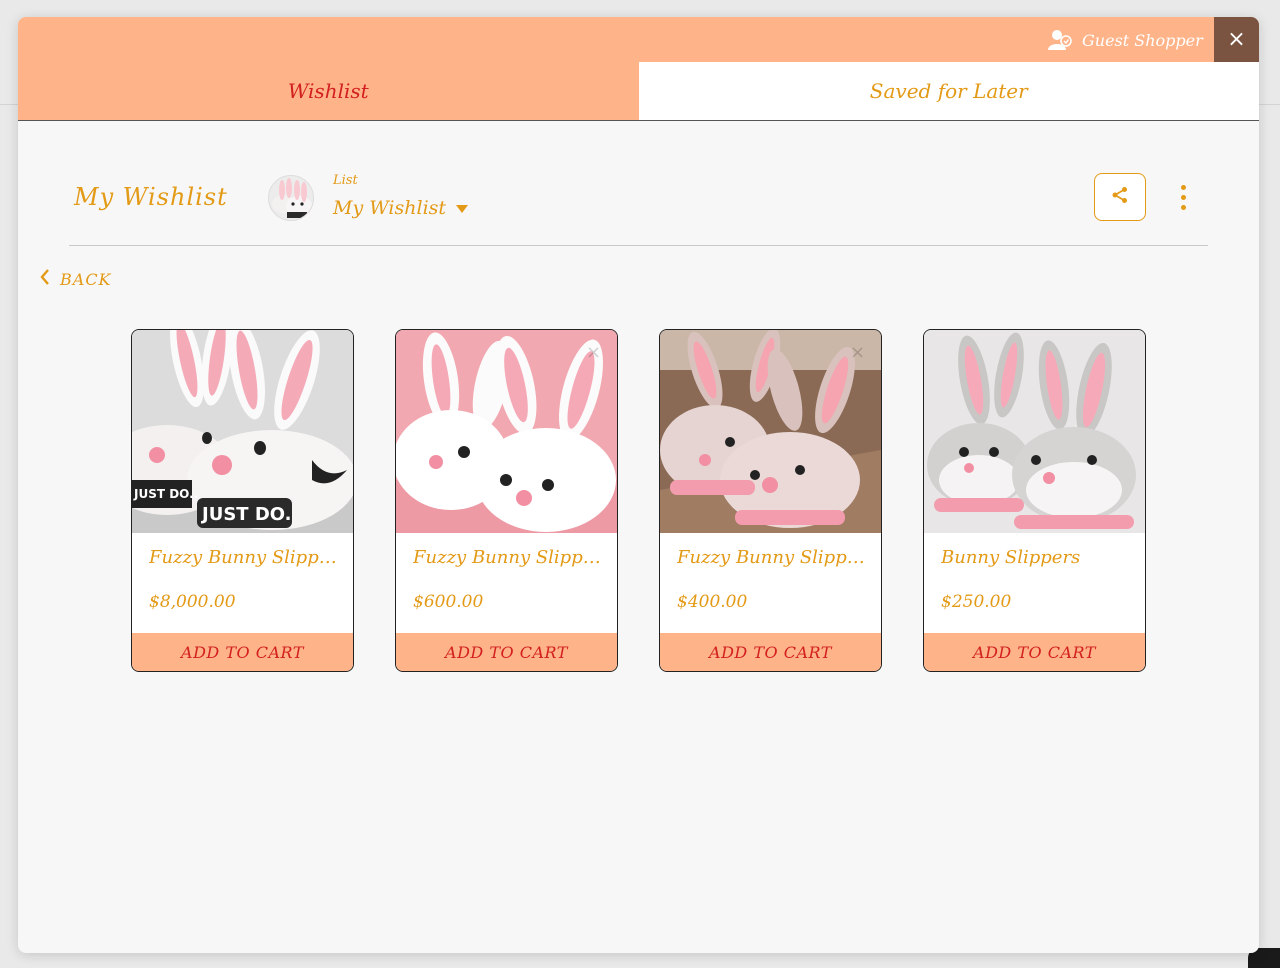 The image size is (1280, 968). Describe the element at coordinates (638, 245) in the screenshot. I see `header-divider` at that location.